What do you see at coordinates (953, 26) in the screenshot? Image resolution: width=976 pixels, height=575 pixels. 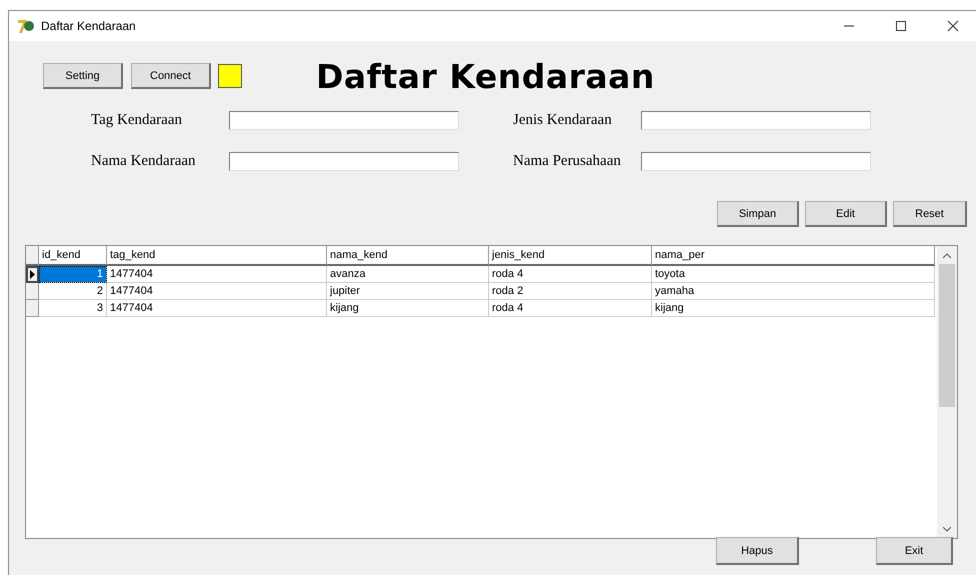 I see `close-icon` at bounding box center [953, 26].